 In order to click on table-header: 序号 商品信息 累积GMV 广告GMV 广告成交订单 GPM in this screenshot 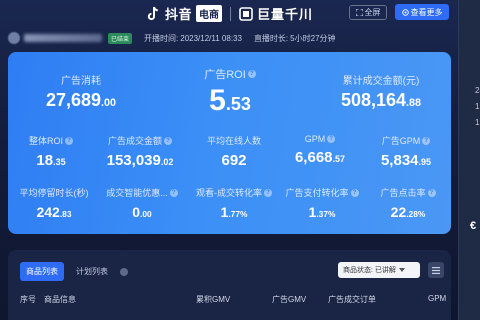, I will do `click(235, 300)`.